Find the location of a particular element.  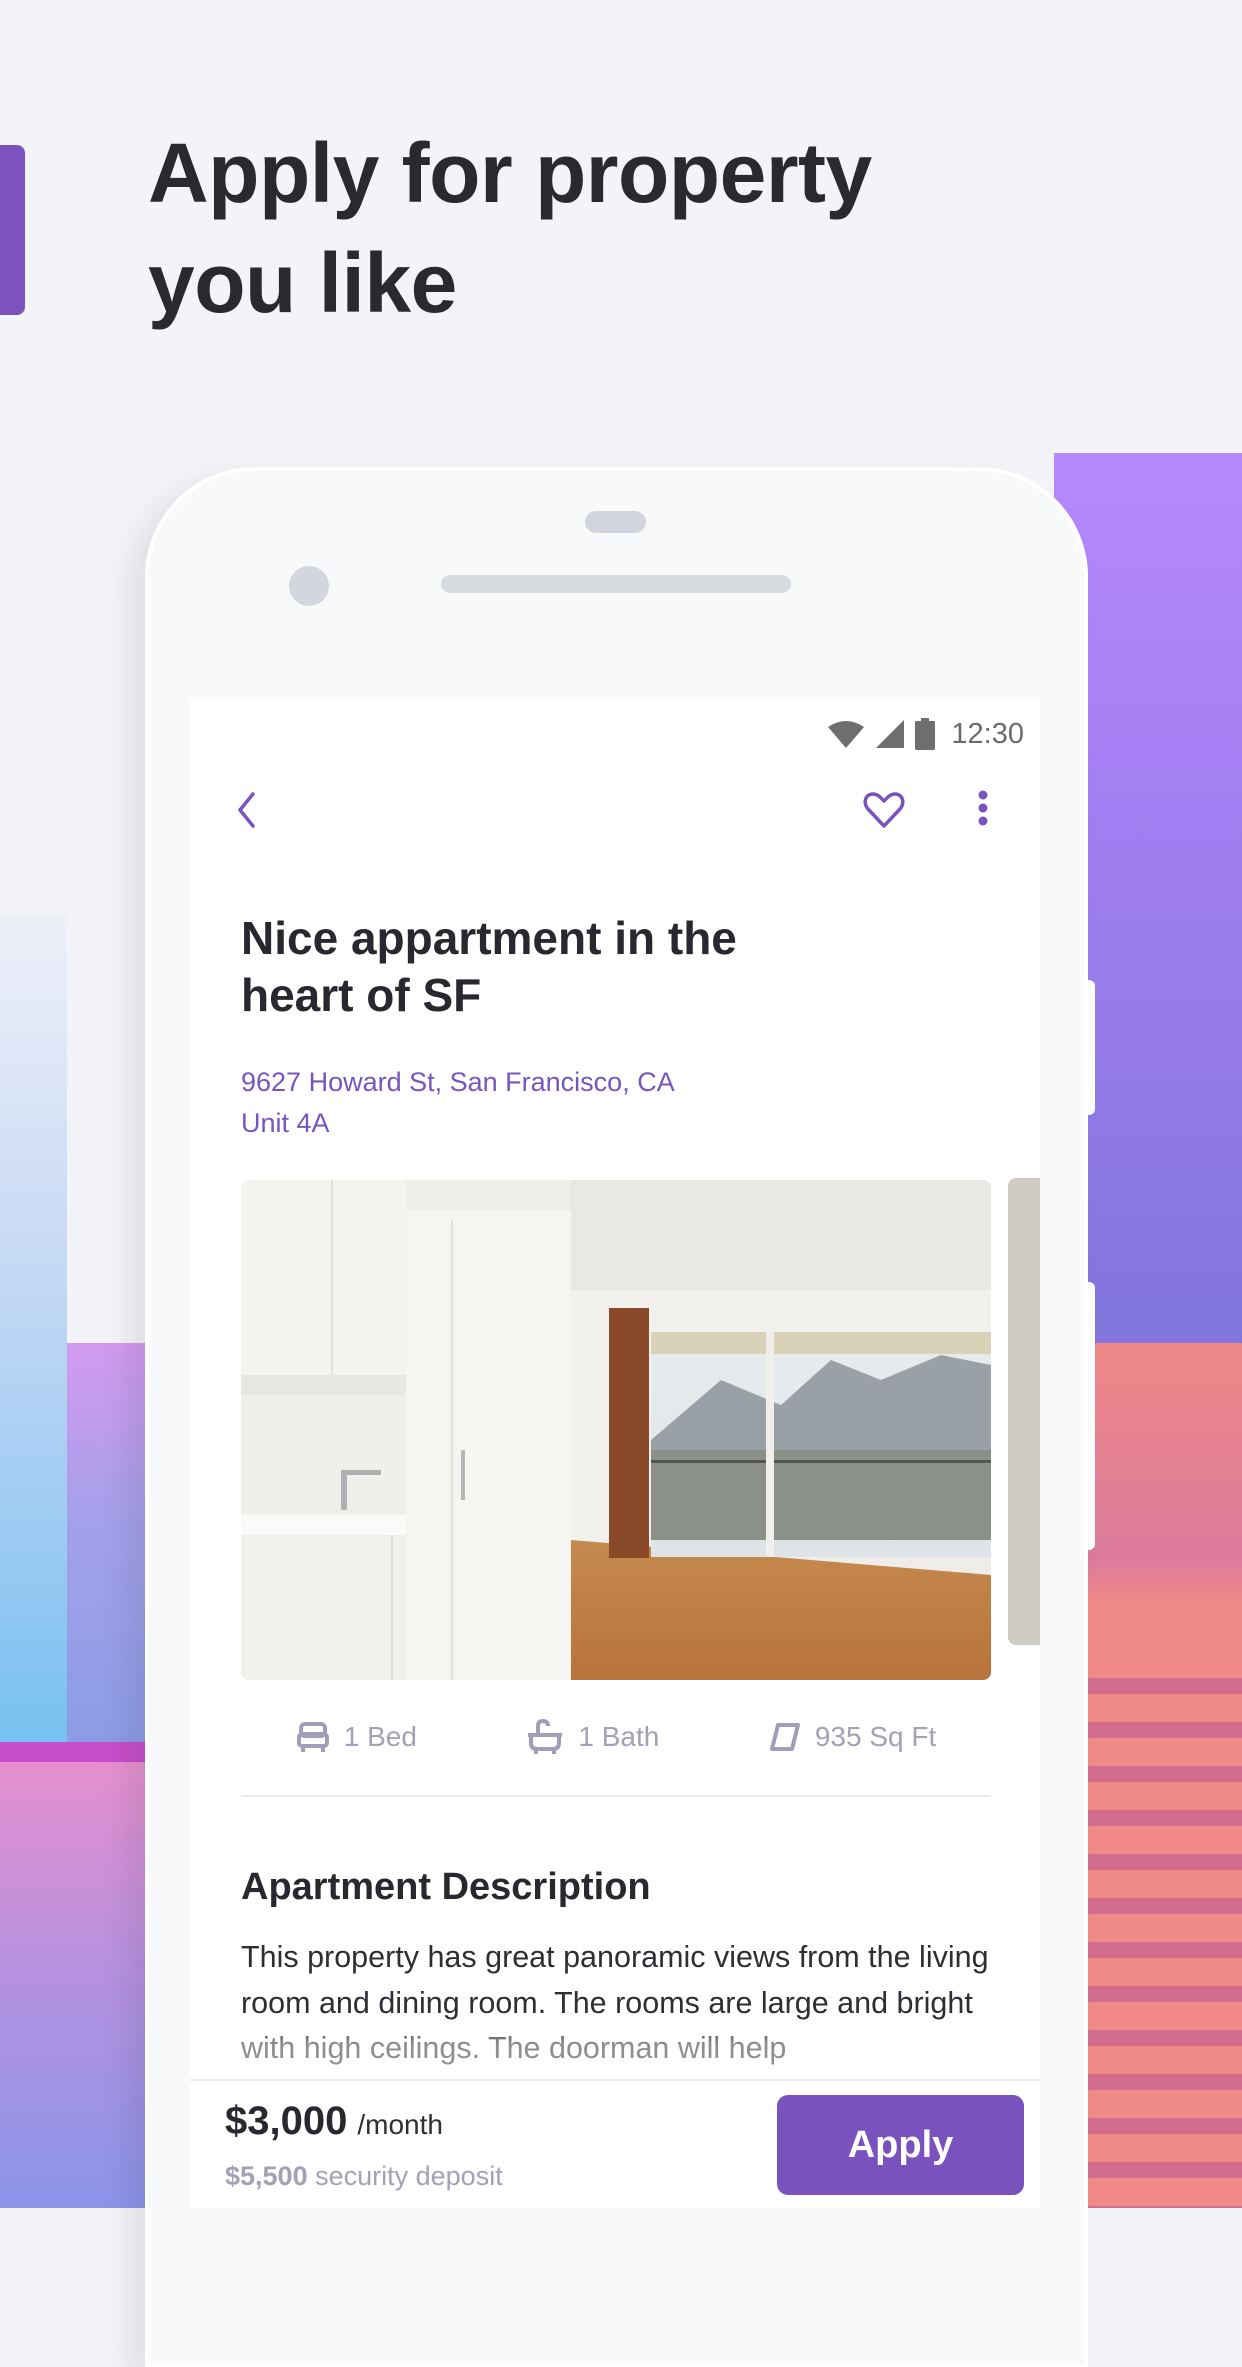

features-row: 1 Bed 1 Bath 935 Sq Ft is located at coordinates (616, 1737).